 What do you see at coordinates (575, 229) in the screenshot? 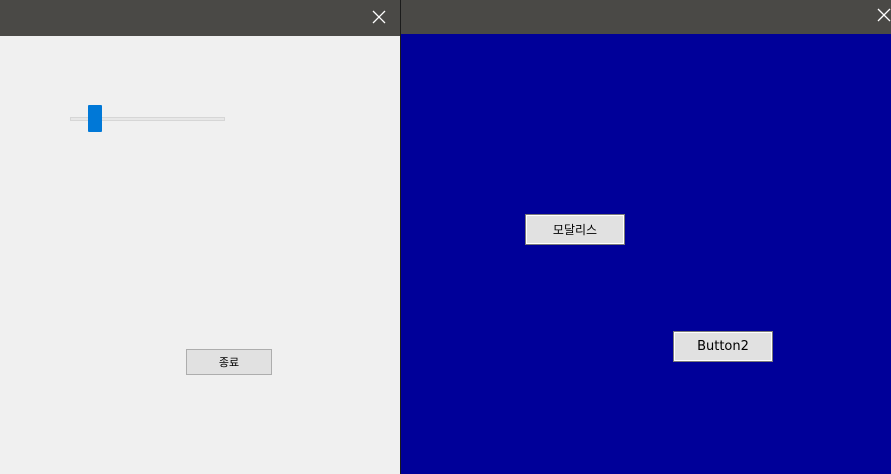
I see `modeless-button: 모달리스` at bounding box center [575, 229].